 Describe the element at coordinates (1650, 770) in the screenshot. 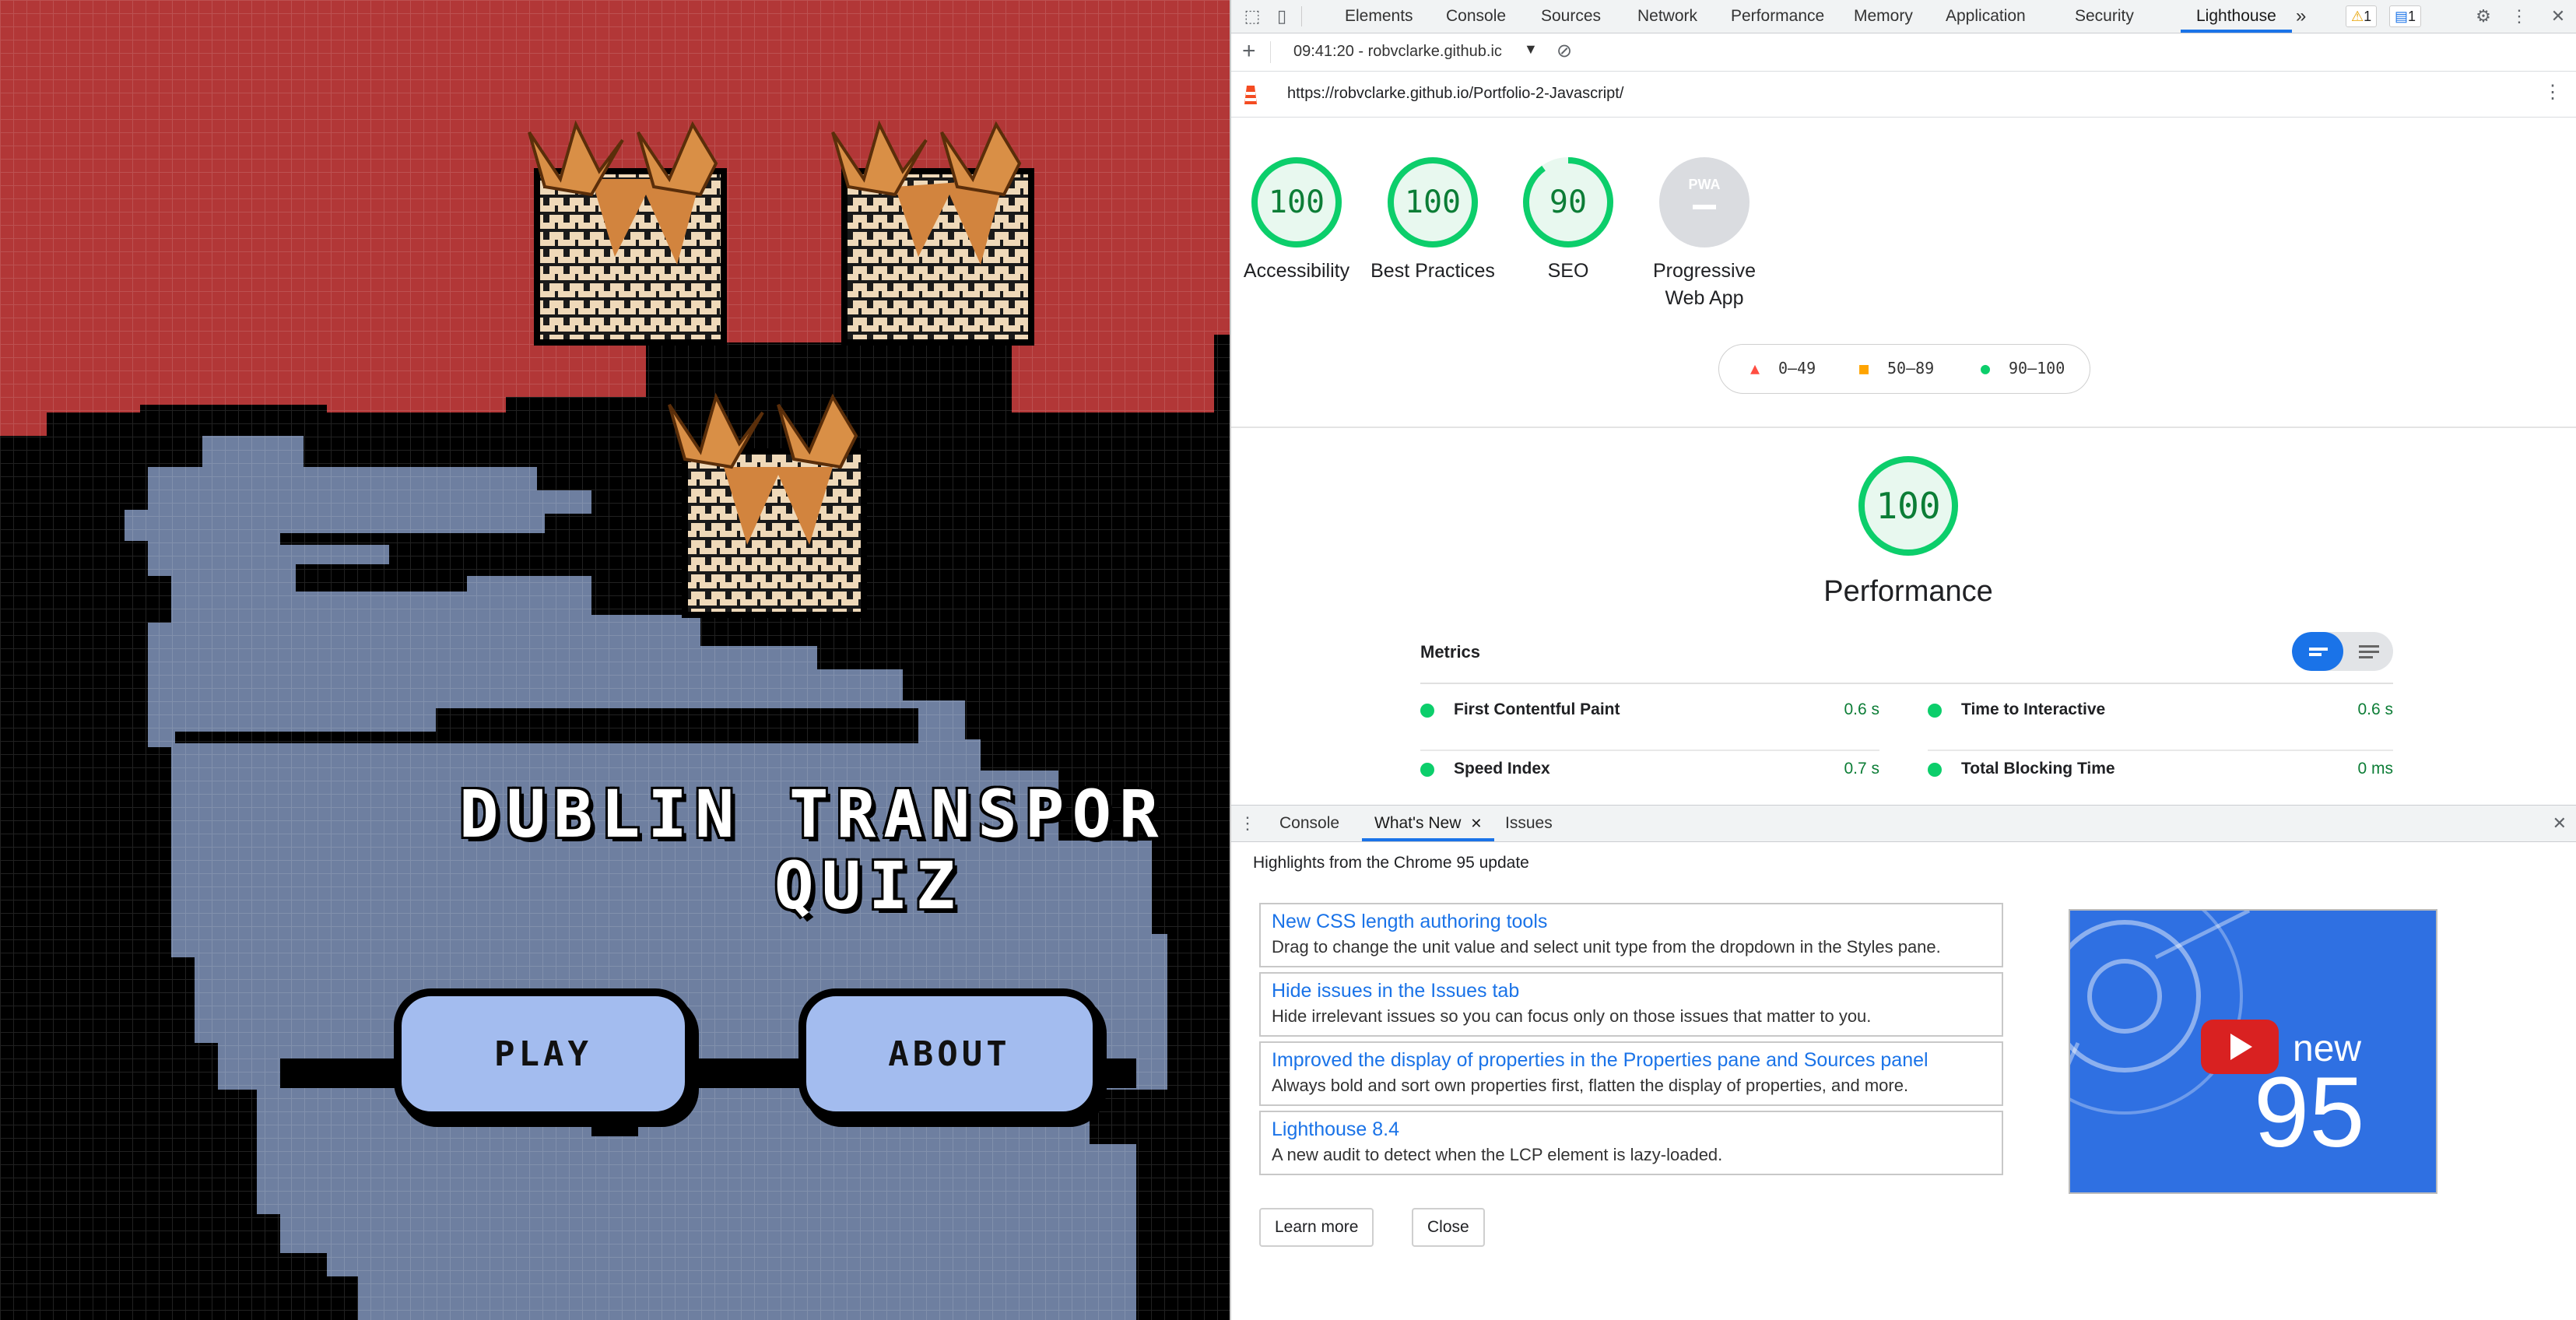

I see `metric-speed-index: Speed Index 0.7 s` at that location.